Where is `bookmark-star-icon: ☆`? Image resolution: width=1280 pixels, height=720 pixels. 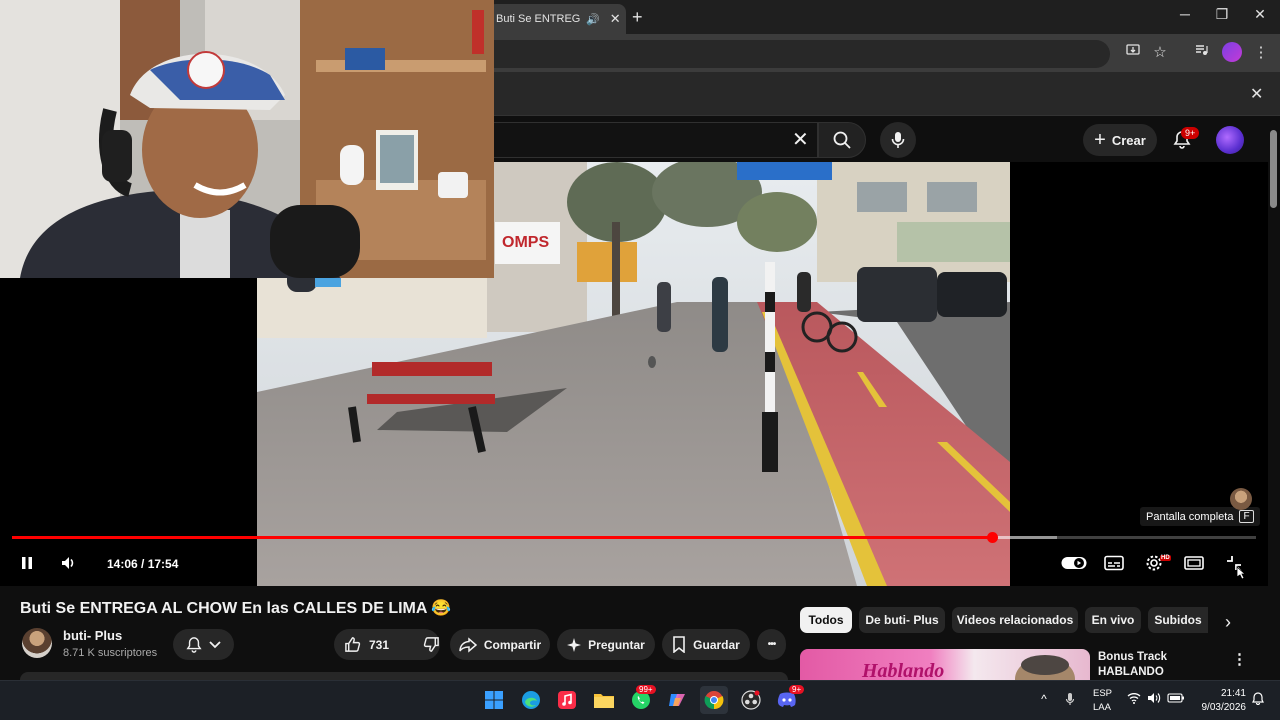 bookmark-star-icon: ☆ is located at coordinates (1160, 52).